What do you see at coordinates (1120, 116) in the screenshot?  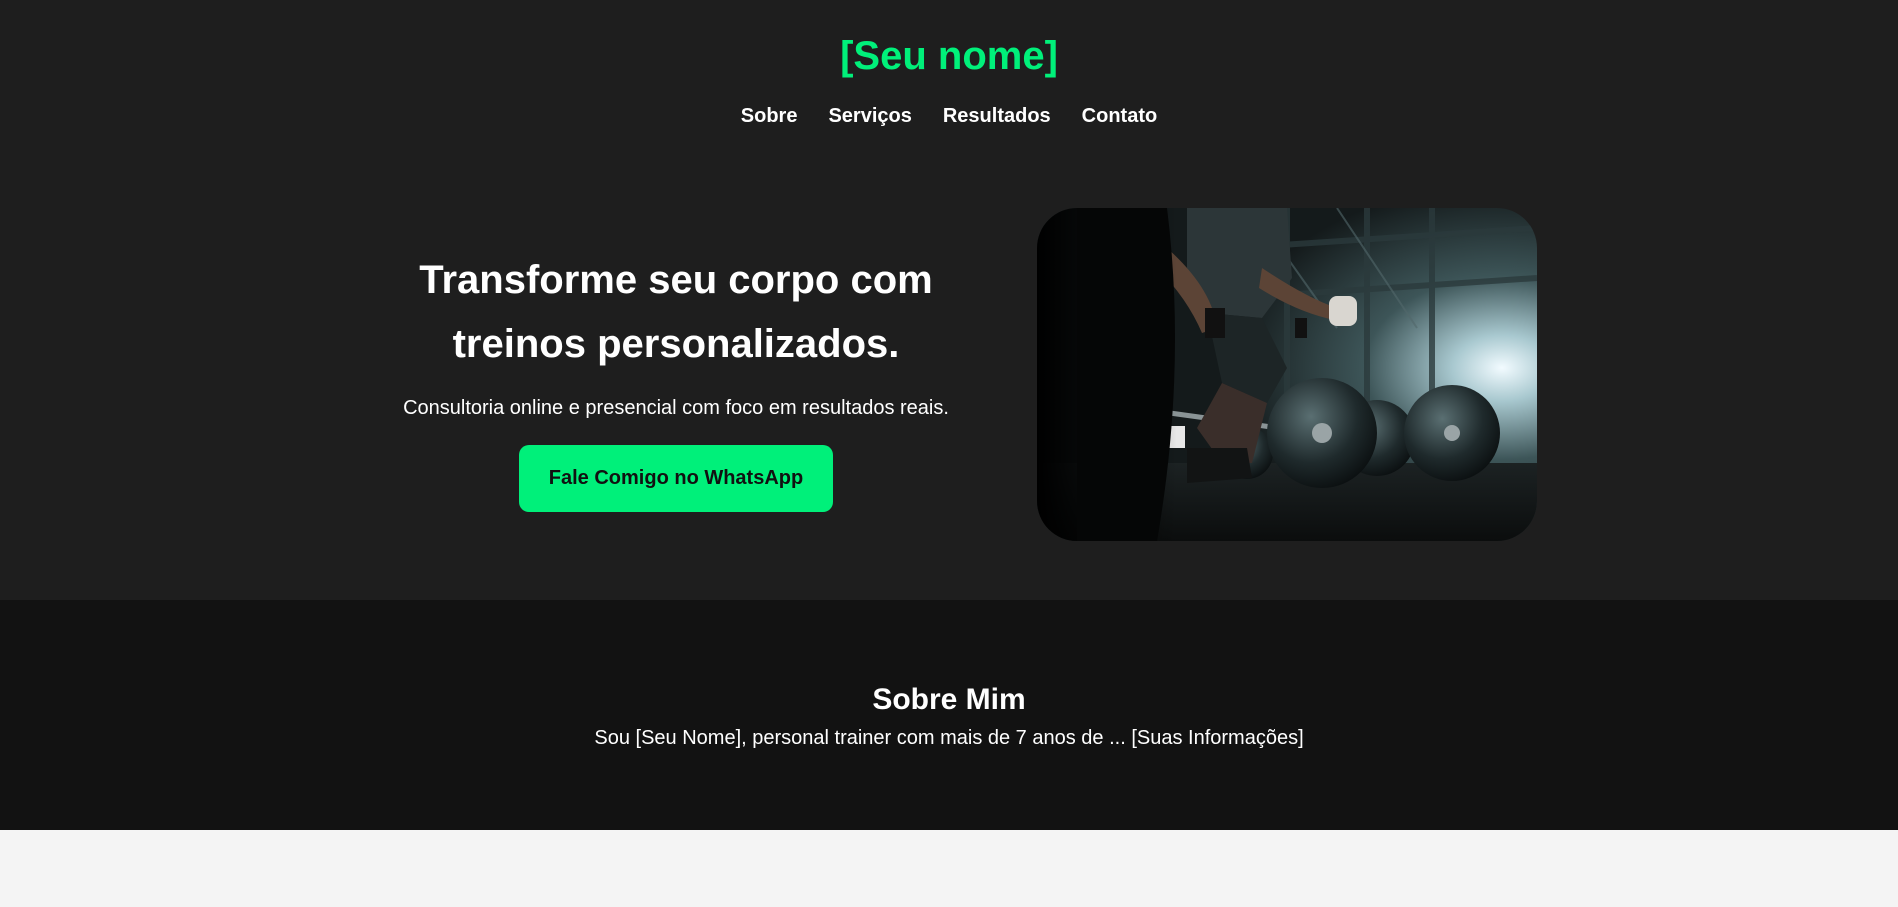 I see `nav-link-contato: Contato` at bounding box center [1120, 116].